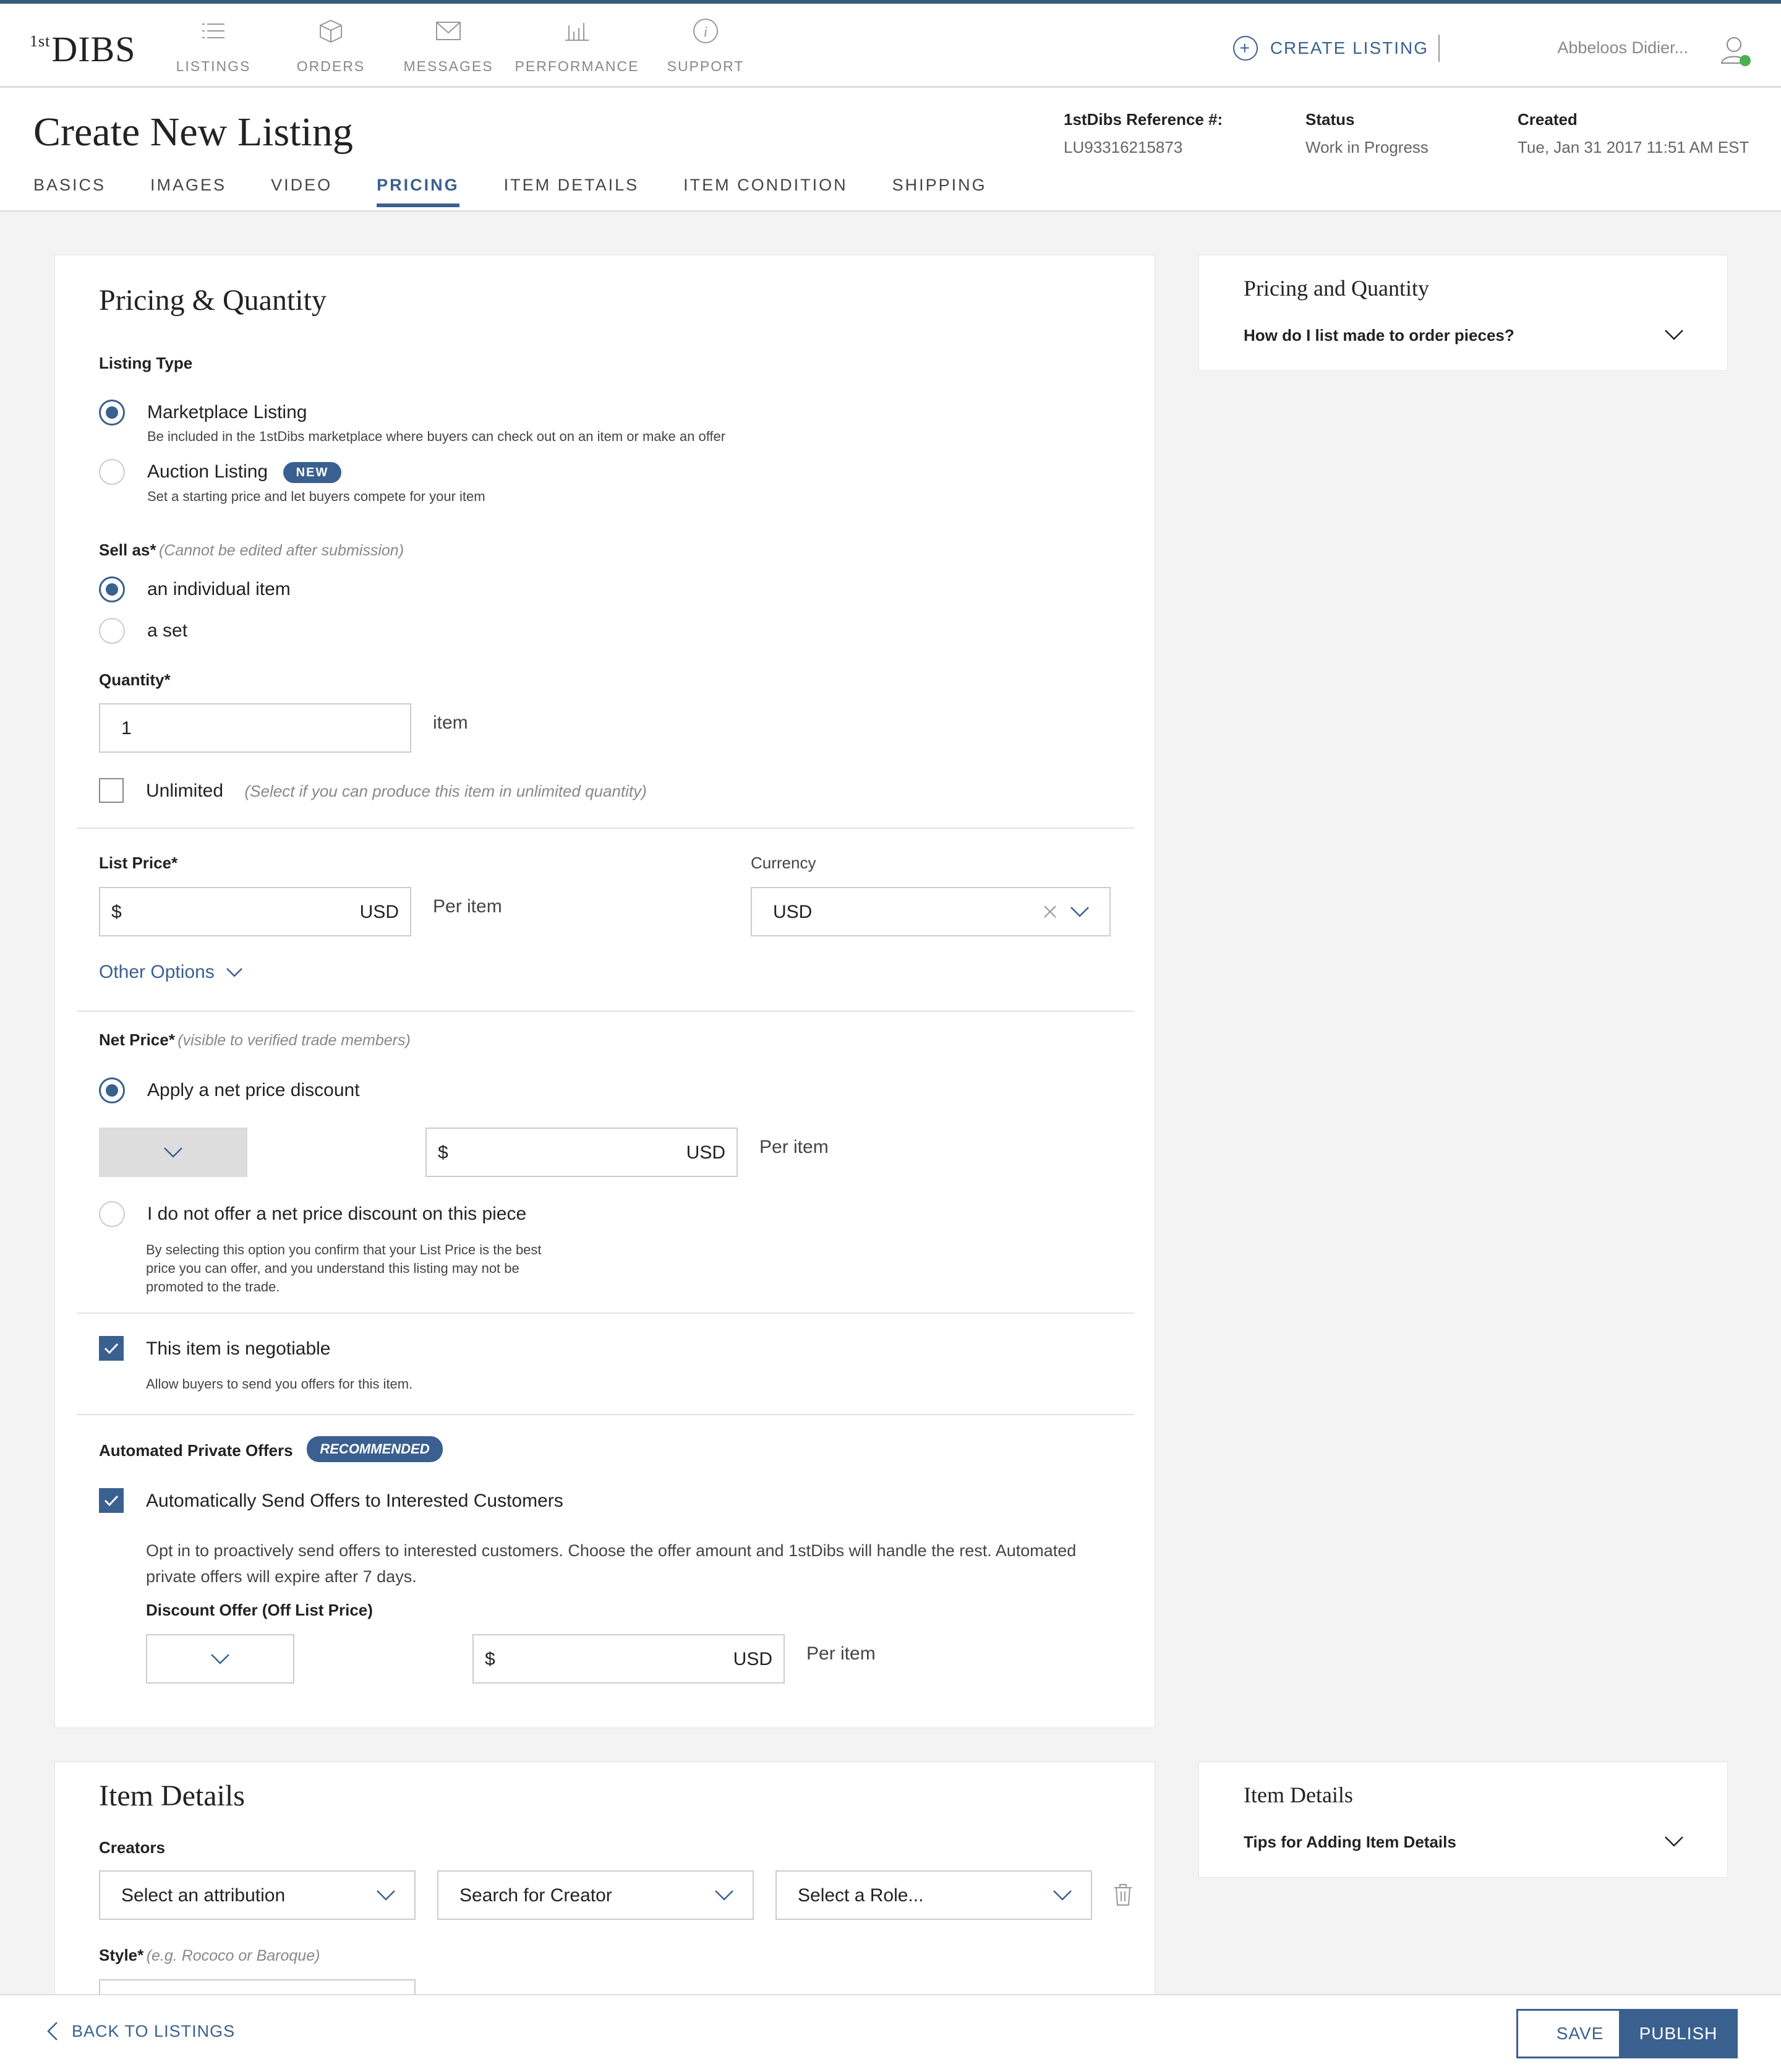 The height and width of the screenshot is (2072, 1781). What do you see at coordinates (312, 473) in the screenshot?
I see `new-badge: NEW` at bounding box center [312, 473].